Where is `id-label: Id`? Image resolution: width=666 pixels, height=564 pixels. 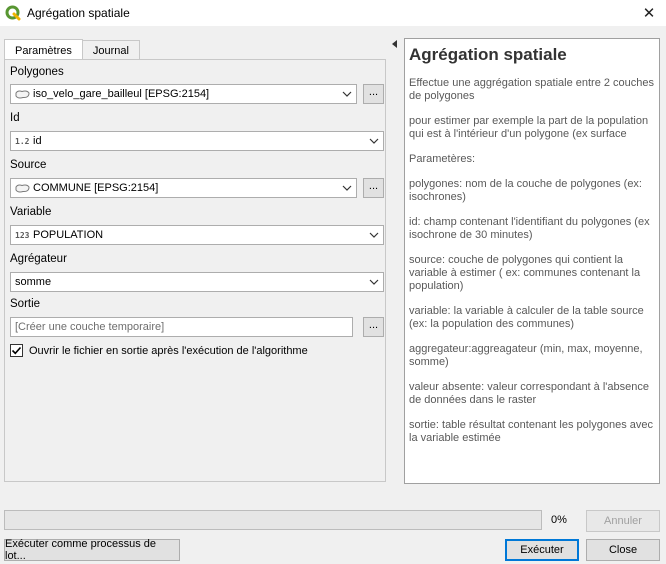 id-label: Id is located at coordinates (15, 118).